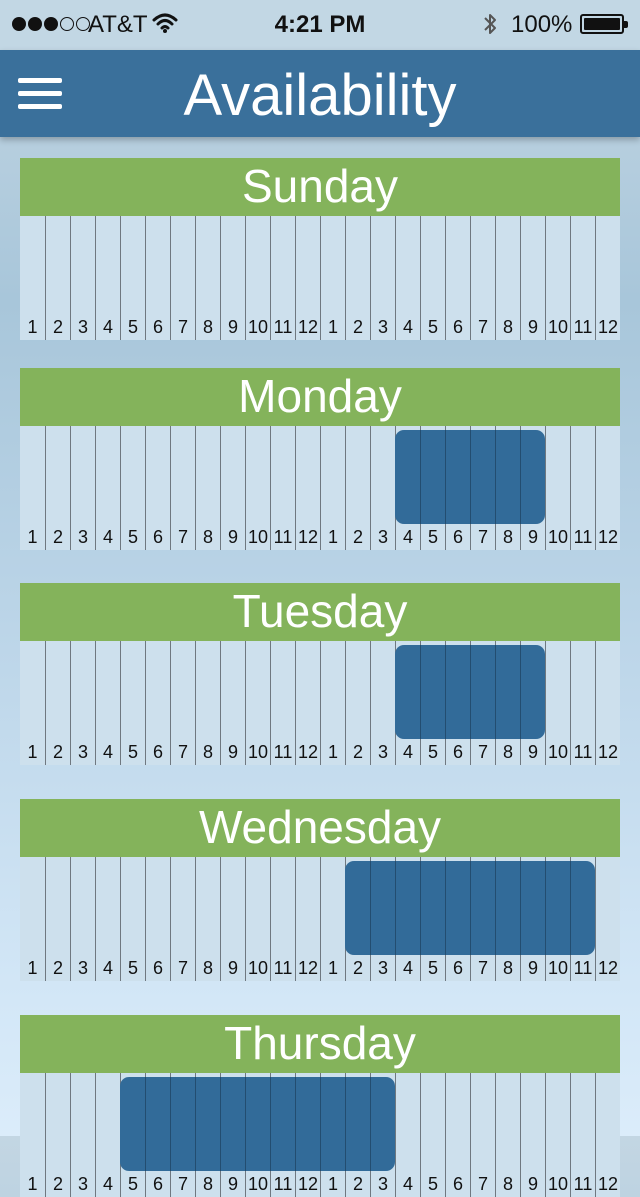  I want to click on day-card-monday: Monday 1 2 3 4 5 6 7 8 9 10 11 12 1 2 3 4 5 6 7 8 9 10 11 12, so click(320, 459).